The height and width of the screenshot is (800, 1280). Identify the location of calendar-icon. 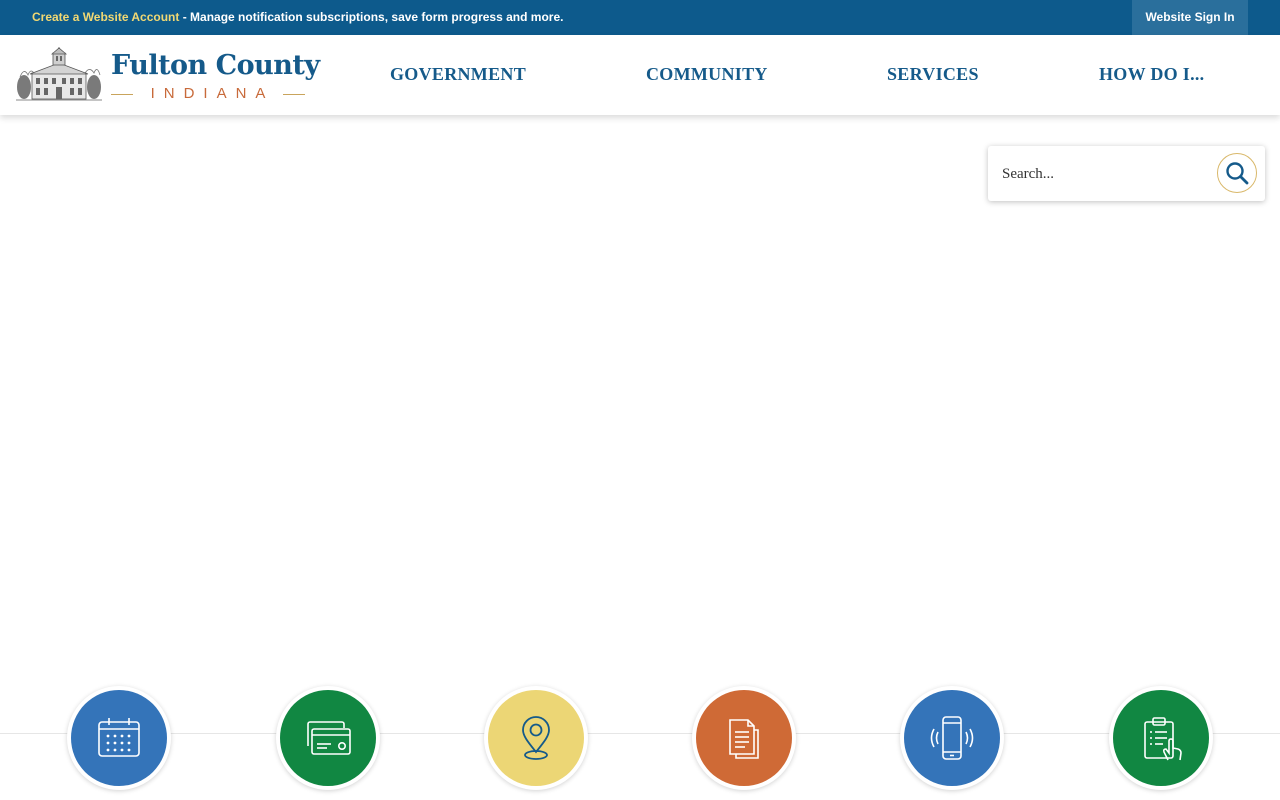
(119, 737).